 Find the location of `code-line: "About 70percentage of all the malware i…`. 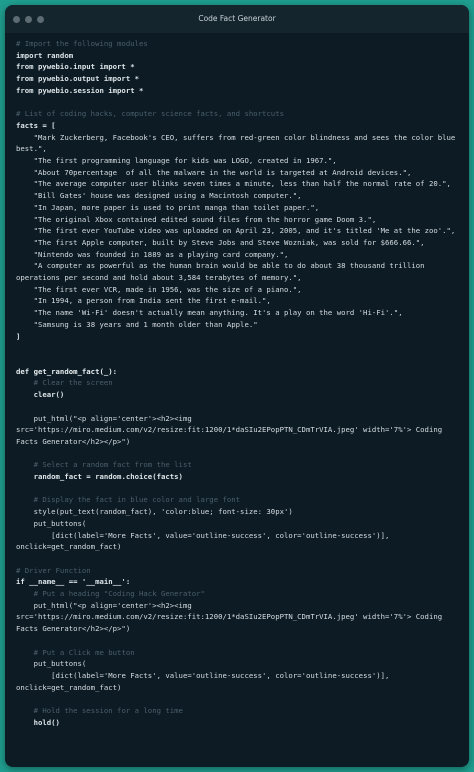

code-line: "About 70percentage of all the malware i… is located at coordinates (214, 172).